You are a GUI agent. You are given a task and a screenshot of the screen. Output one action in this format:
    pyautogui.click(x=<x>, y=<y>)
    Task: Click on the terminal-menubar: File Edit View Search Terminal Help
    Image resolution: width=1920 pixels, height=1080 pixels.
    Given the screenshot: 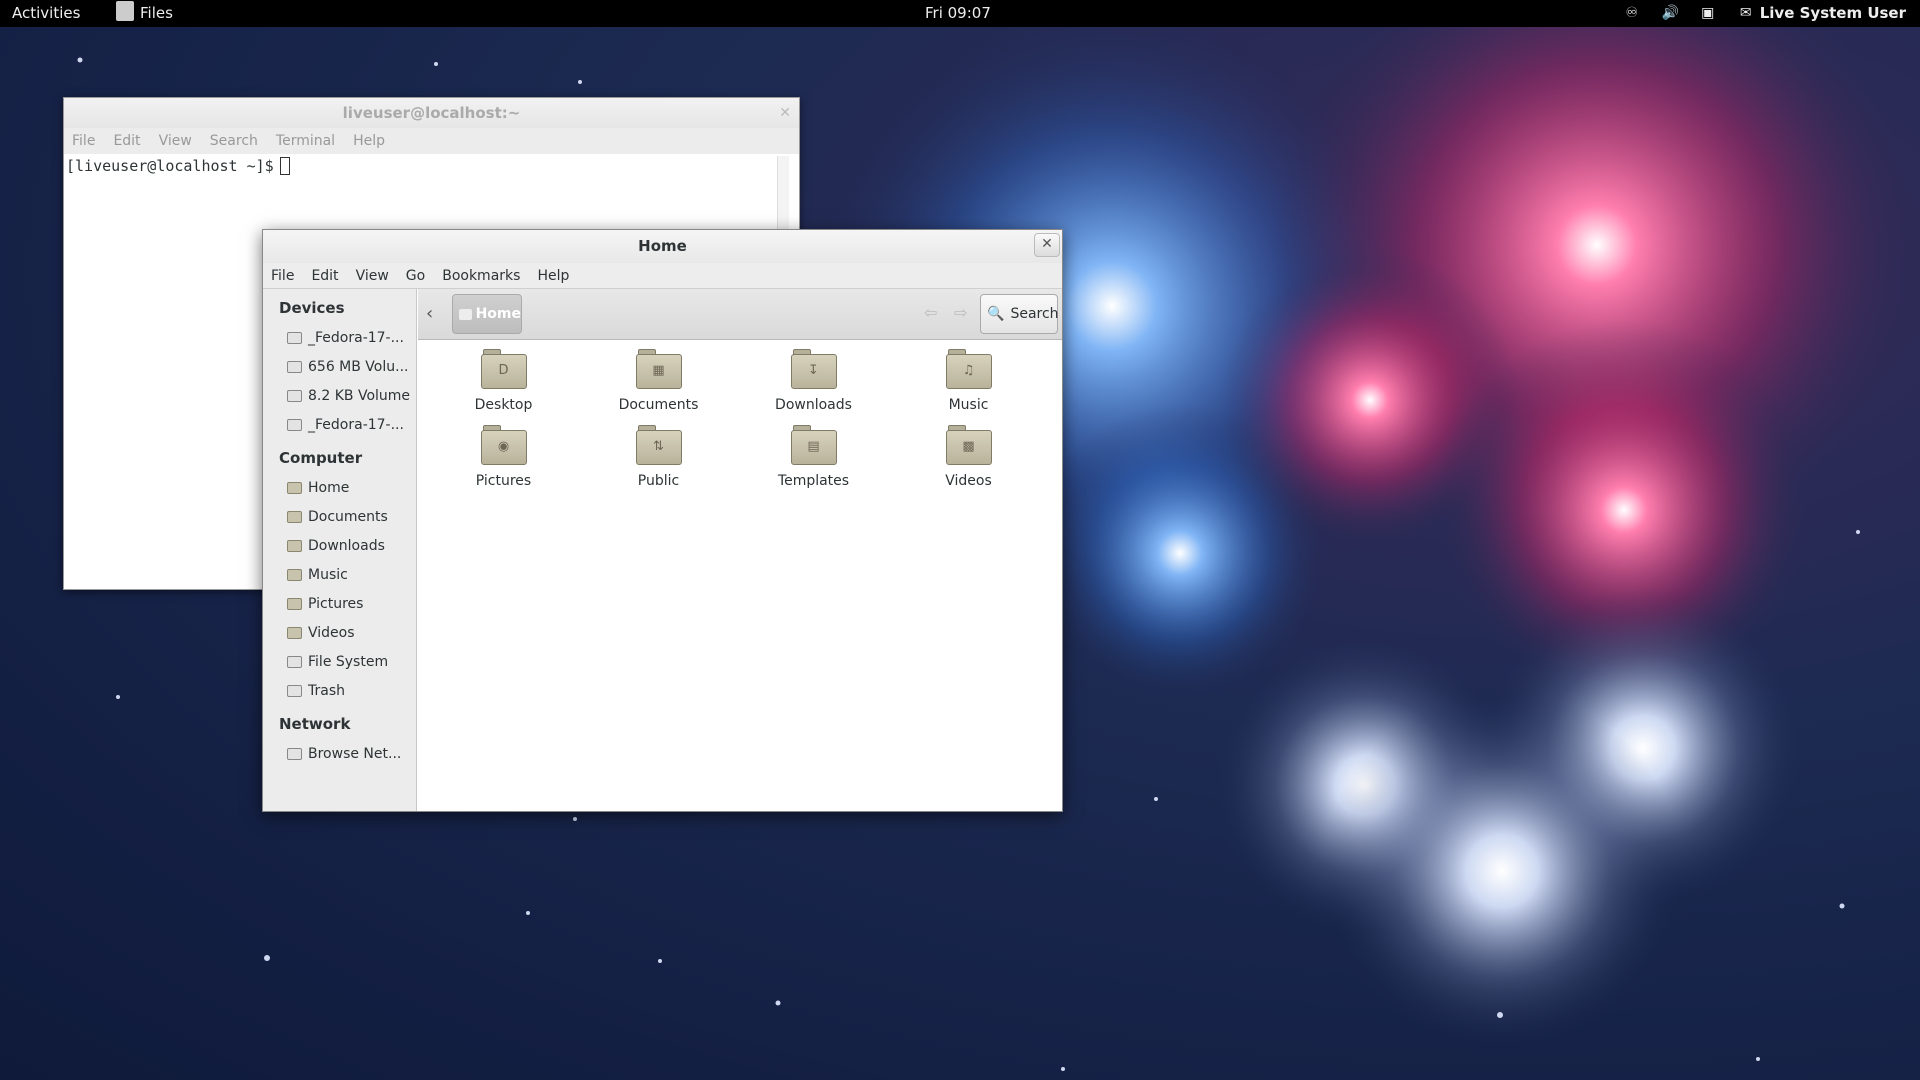 What is the action you would take?
    pyautogui.click(x=431, y=141)
    